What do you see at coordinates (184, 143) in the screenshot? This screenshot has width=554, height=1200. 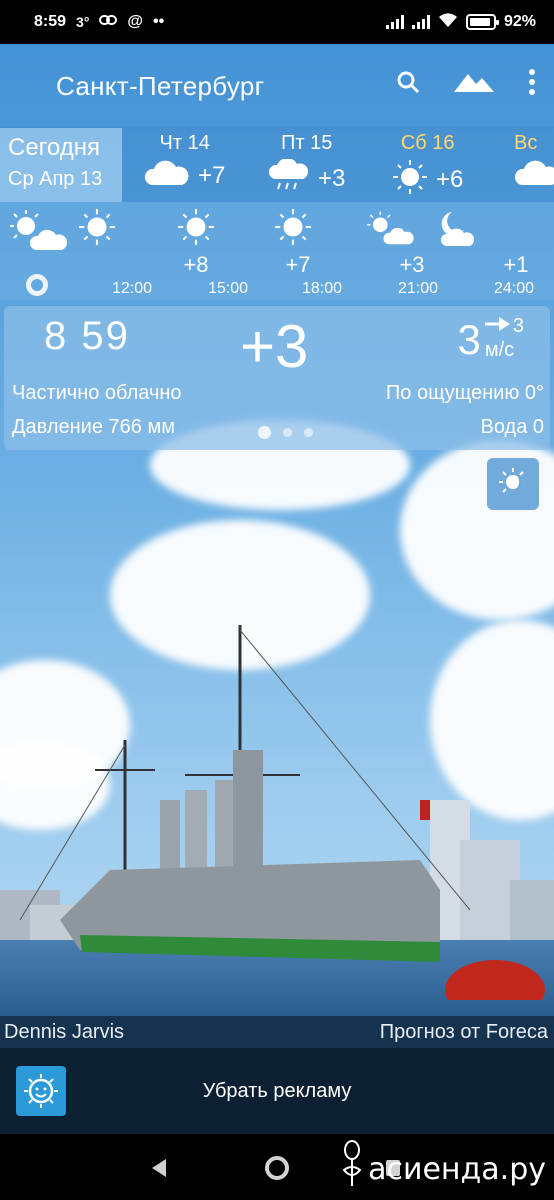 I see `day-name: Чт 14` at bounding box center [184, 143].